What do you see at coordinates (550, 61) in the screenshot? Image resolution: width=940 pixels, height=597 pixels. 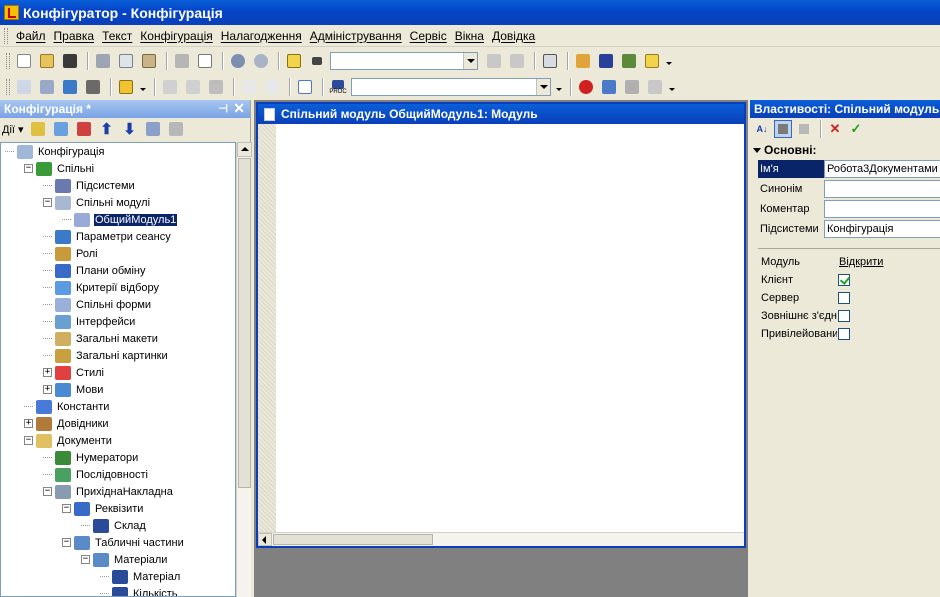 I see `windows-button` at bounding box center [550, 61].